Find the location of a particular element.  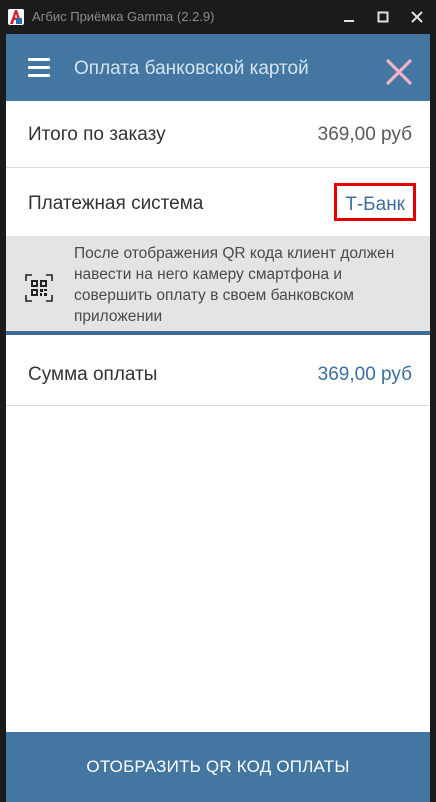

menu-icon is located at coordinates (39, 59).